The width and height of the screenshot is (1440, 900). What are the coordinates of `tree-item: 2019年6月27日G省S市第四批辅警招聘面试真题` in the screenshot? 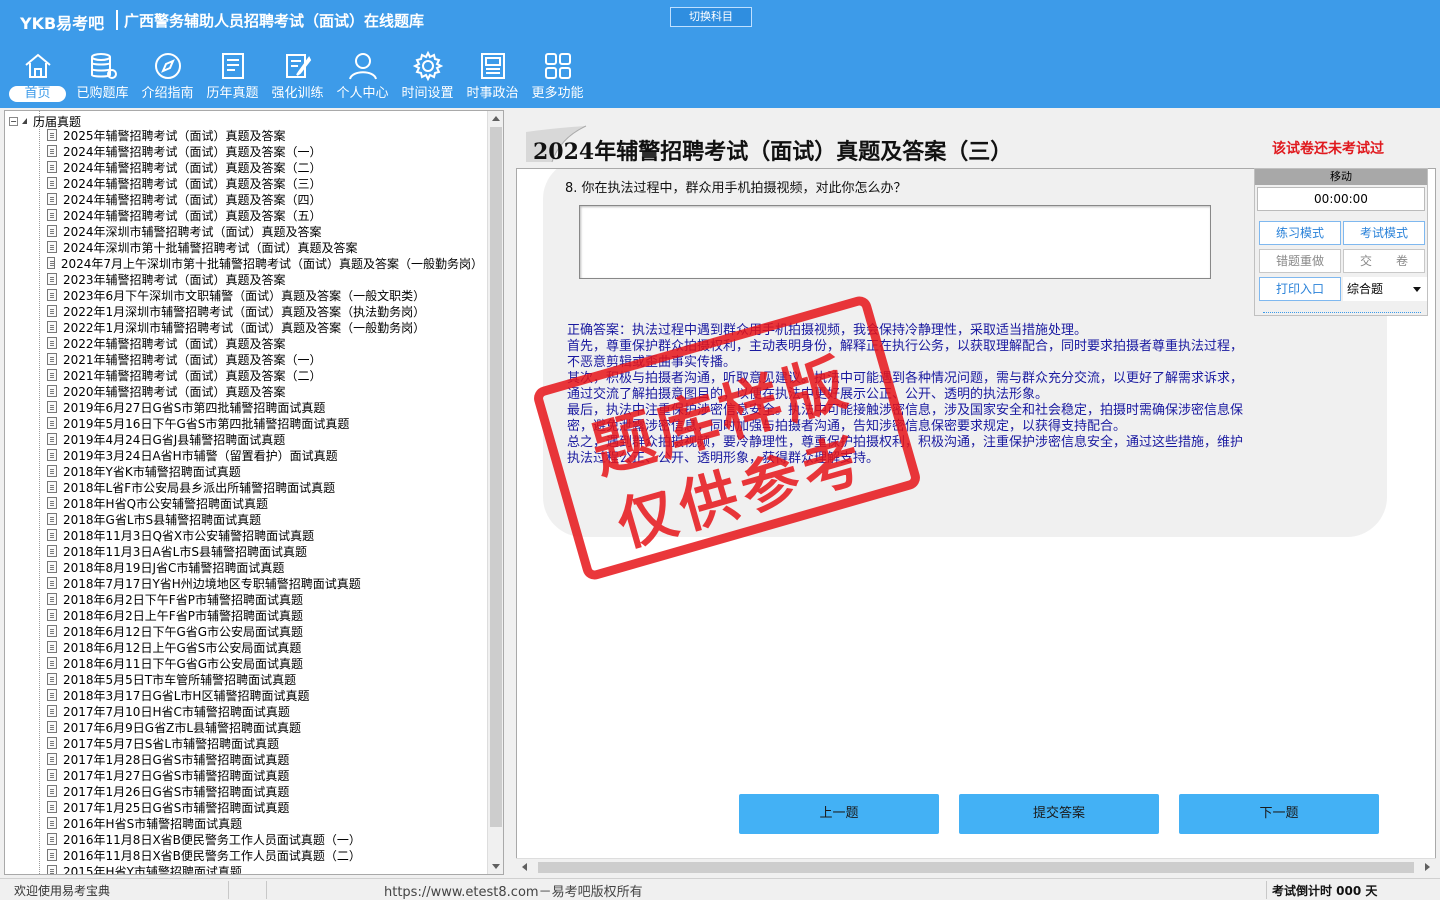 It's located at (258, 407).